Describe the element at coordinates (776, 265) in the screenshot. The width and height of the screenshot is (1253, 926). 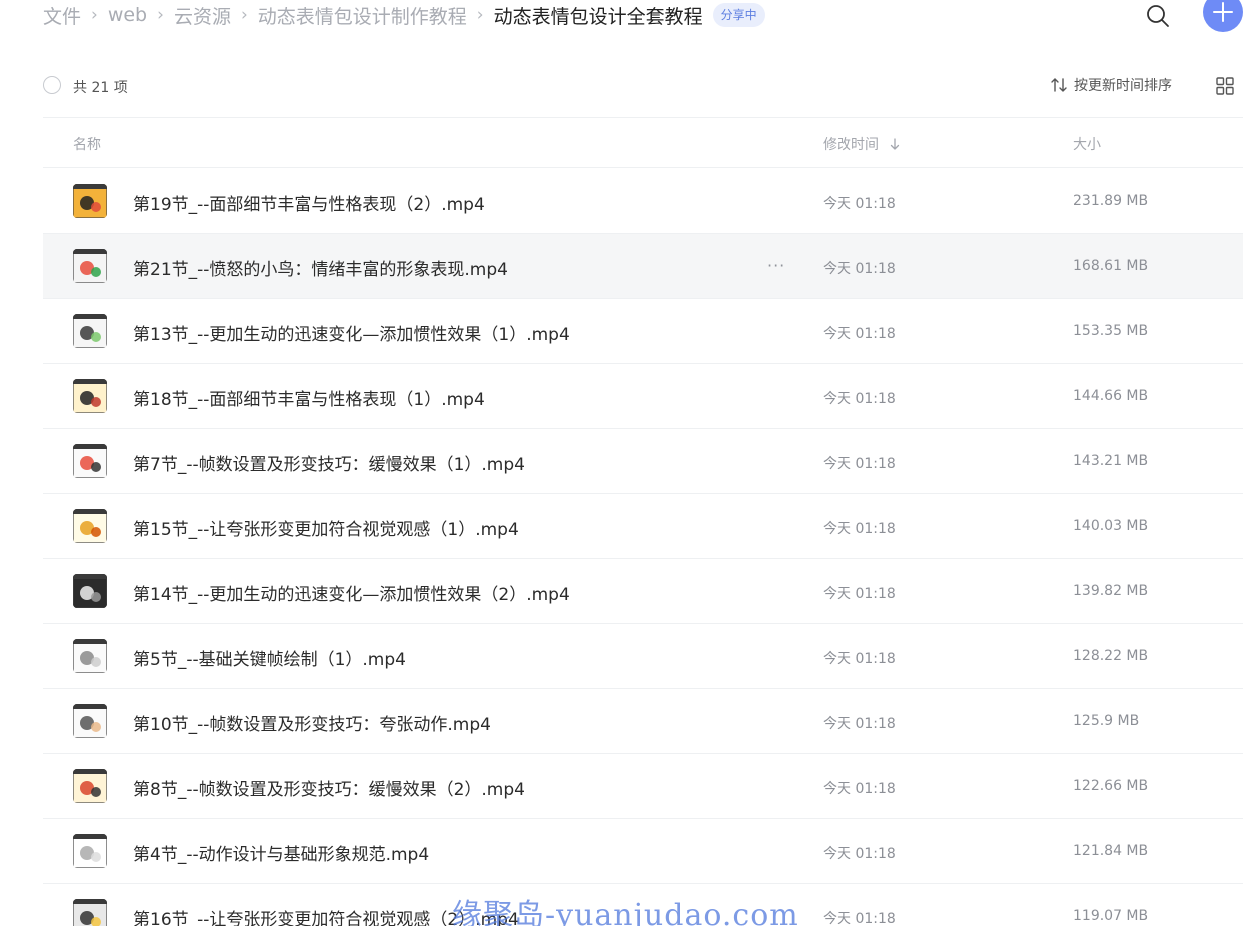
I see `more-options-button: ···` at that location.